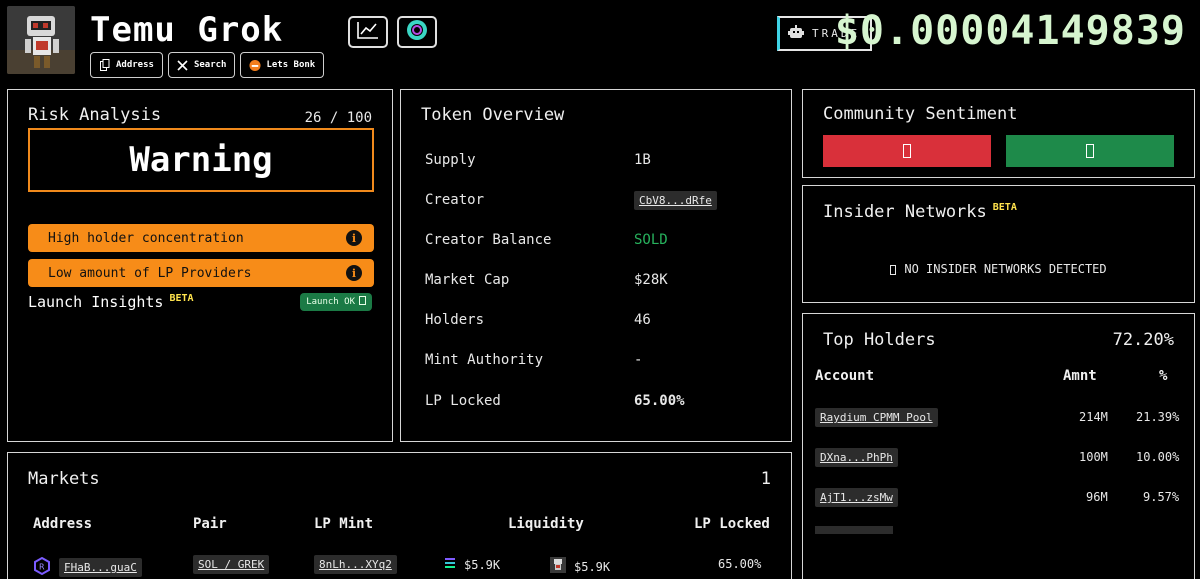  I want to click on address-chip: Address, so click(126, 65).